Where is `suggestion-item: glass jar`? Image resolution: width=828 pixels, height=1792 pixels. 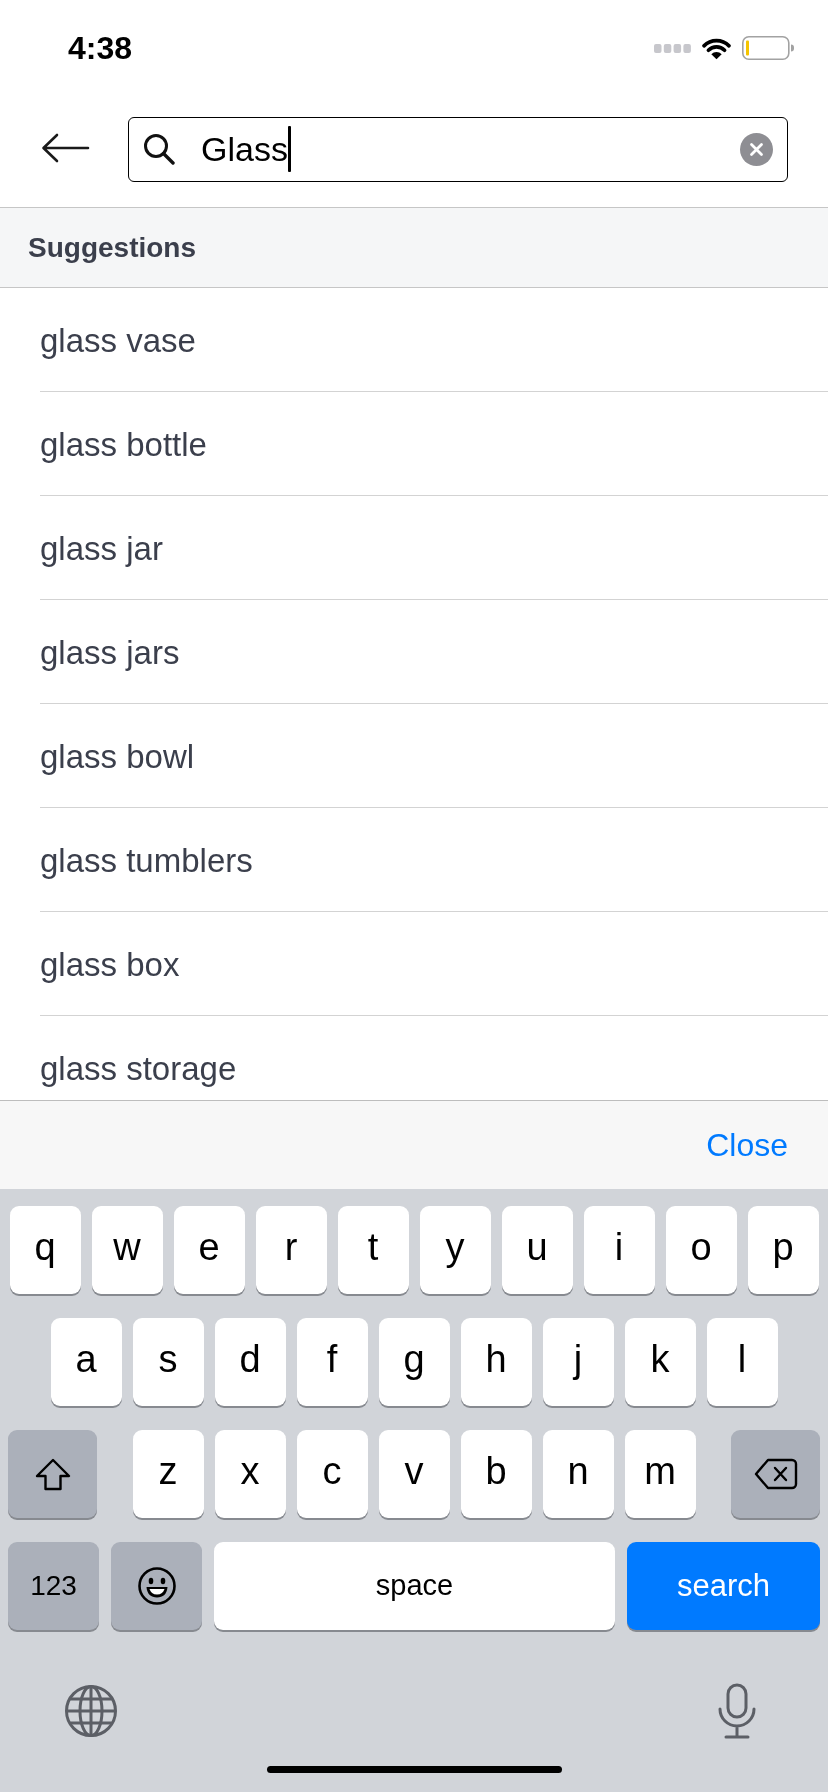
suggestion-item: glass jar is located at coordinates (414, 548).